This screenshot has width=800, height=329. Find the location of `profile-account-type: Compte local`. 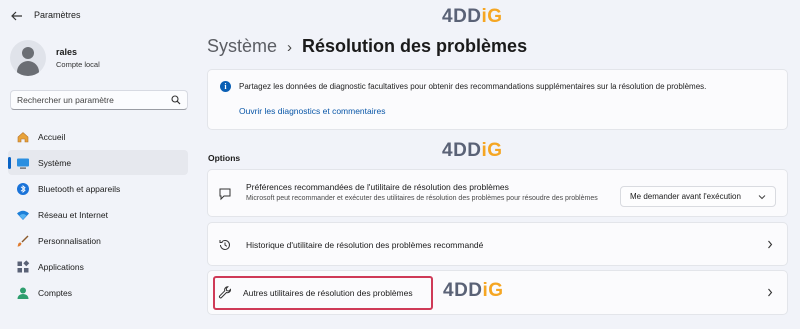

profile-account-type: Compte local is located at coordinates (78, 64).